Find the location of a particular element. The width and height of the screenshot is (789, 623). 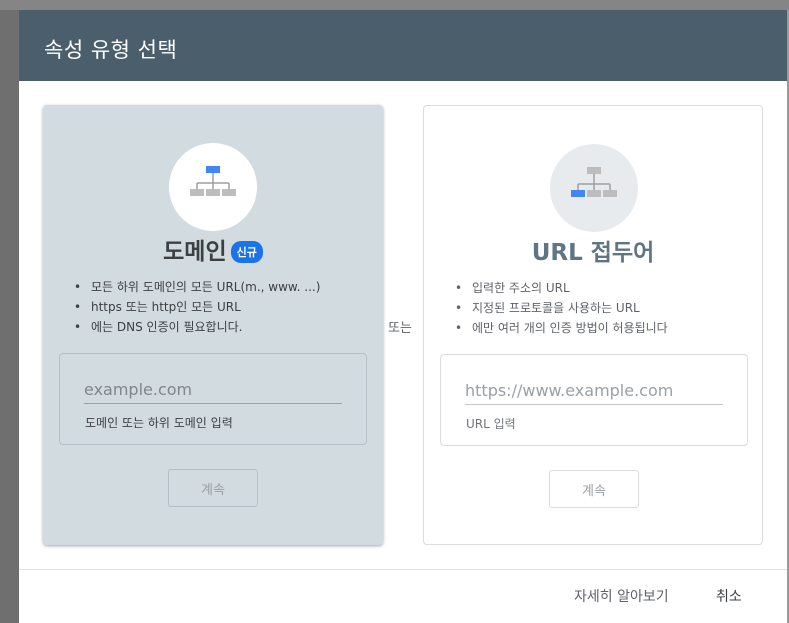

list-item: https 또는 http인 모든 URL is located at coordinates (196, 307).